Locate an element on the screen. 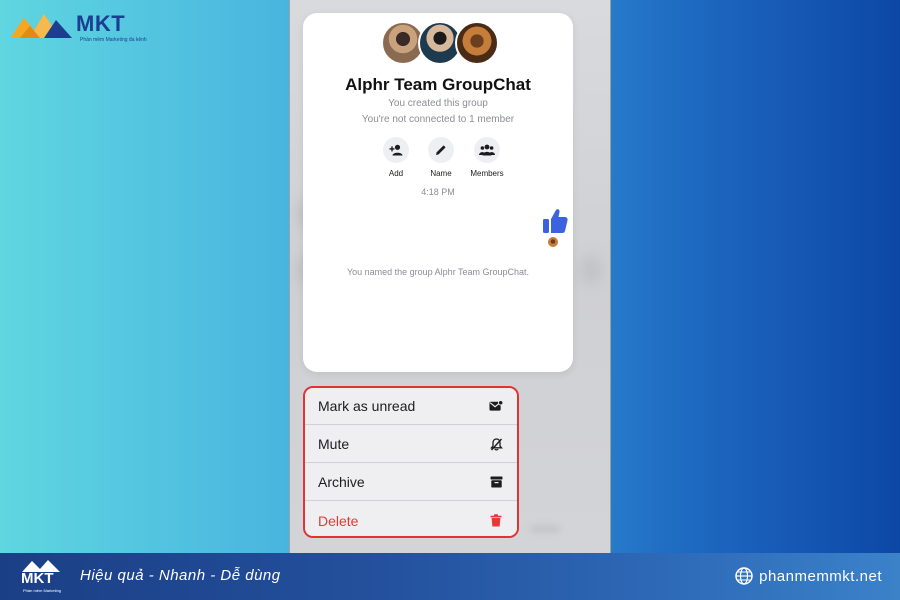  context-menu: Mark as unread Mute Archive Delete is located at coordinates (411, 462).